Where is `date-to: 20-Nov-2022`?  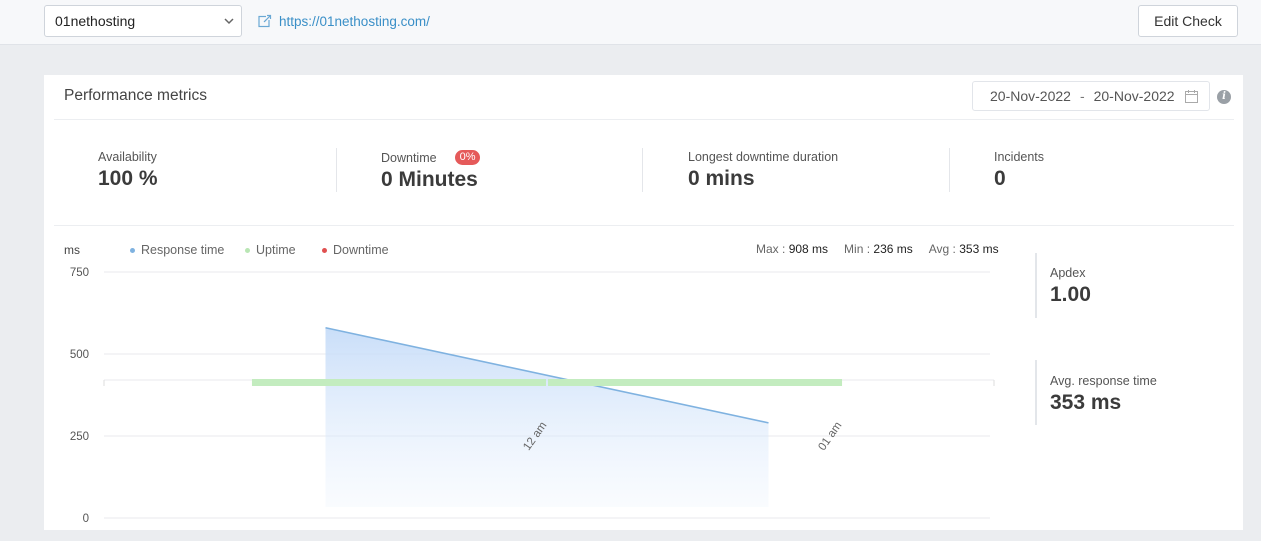
date-to: 20-Nov-2022 is located at coordinates (1134, 96).